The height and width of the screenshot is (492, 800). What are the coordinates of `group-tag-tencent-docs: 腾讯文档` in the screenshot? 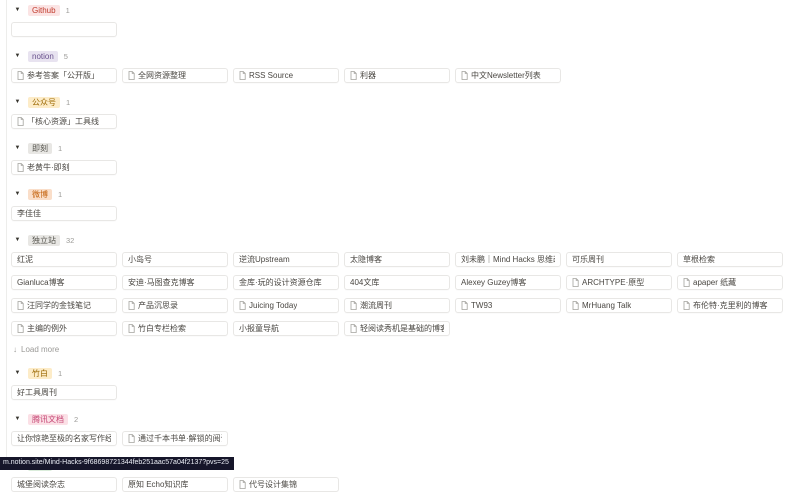 It's located at (48, 419).